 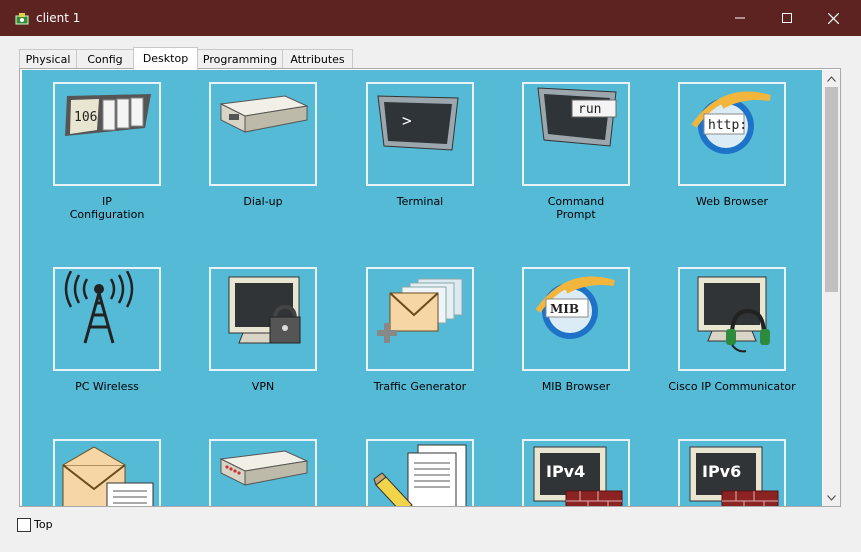 I want to click on app-tile-frame: IPv4, so click(x=576, y=472).